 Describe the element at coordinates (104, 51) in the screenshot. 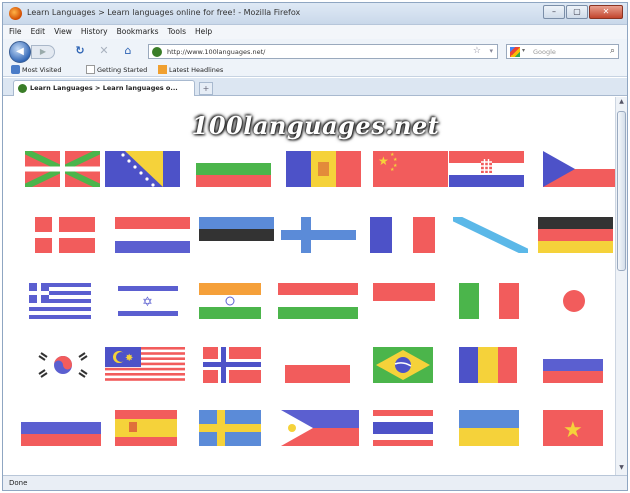

I see `stop-icon: ✕` at that location.